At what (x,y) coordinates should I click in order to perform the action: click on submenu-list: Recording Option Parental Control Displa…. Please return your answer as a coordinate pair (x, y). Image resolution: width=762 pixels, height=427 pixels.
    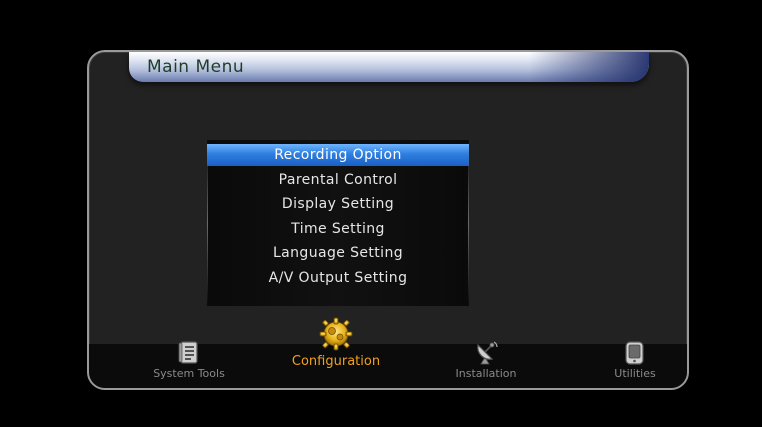
    Looking at the image, I should click on (338, 223).